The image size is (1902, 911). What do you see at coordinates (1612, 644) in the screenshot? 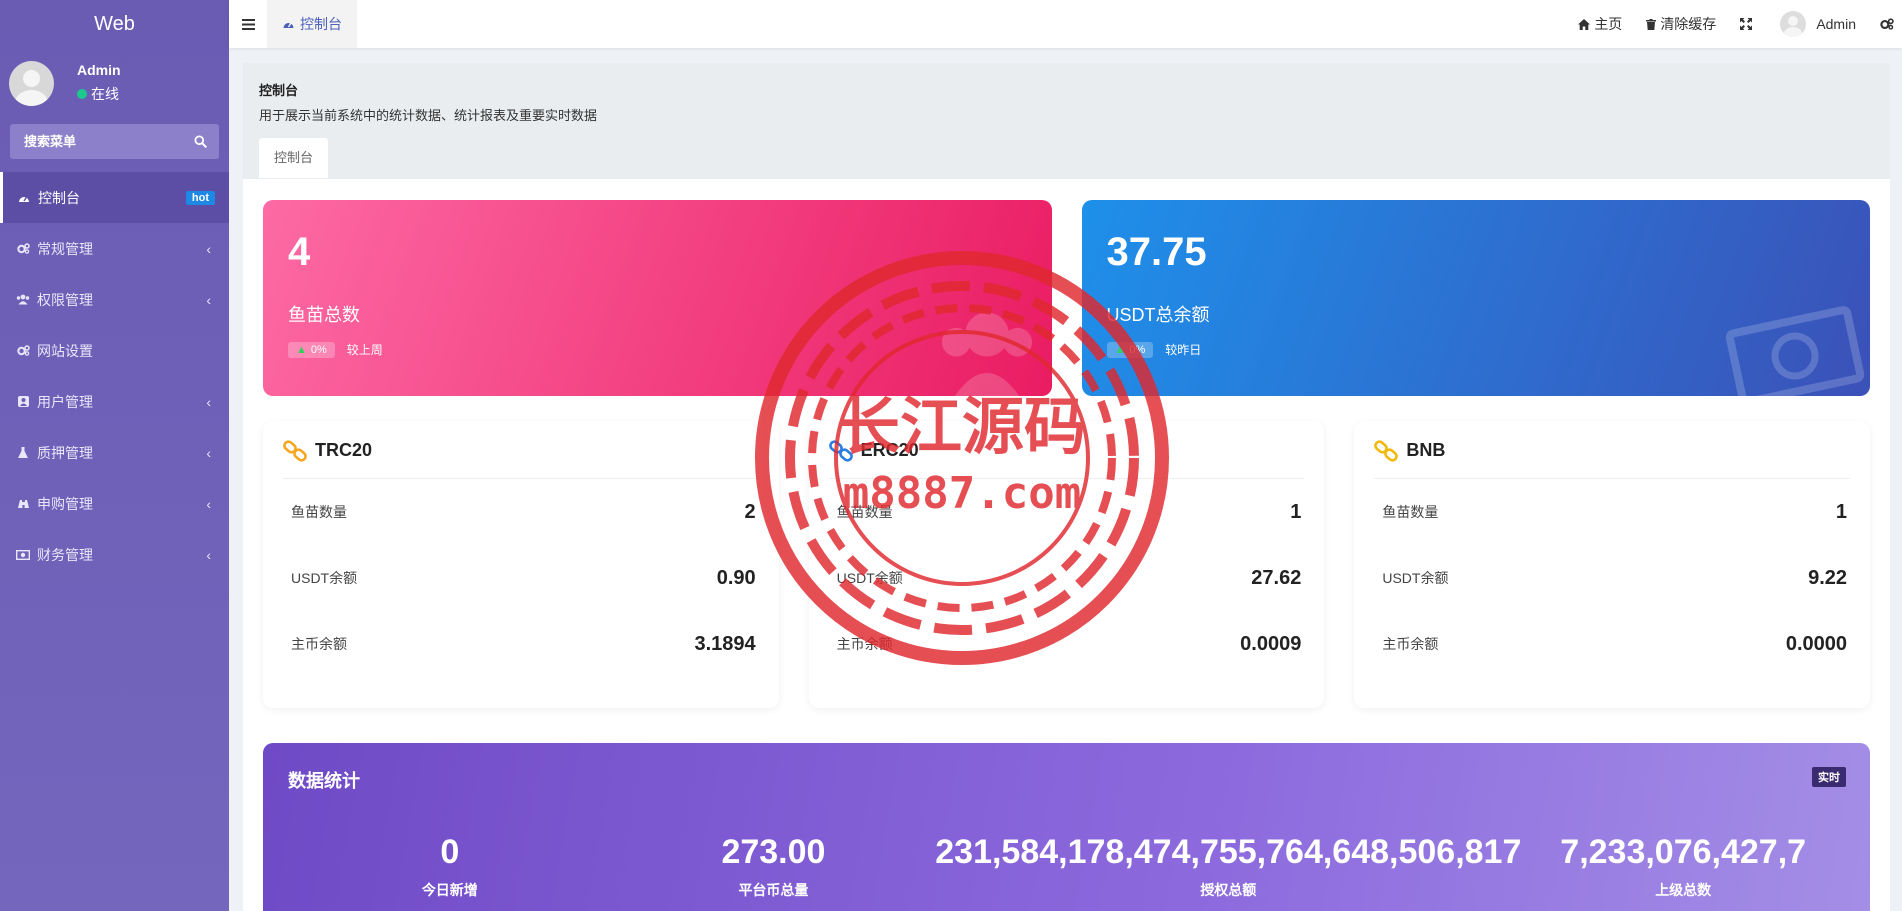
I see `chain-row-main: 主币余额 0.0000` at bounding box center [1612, 644].